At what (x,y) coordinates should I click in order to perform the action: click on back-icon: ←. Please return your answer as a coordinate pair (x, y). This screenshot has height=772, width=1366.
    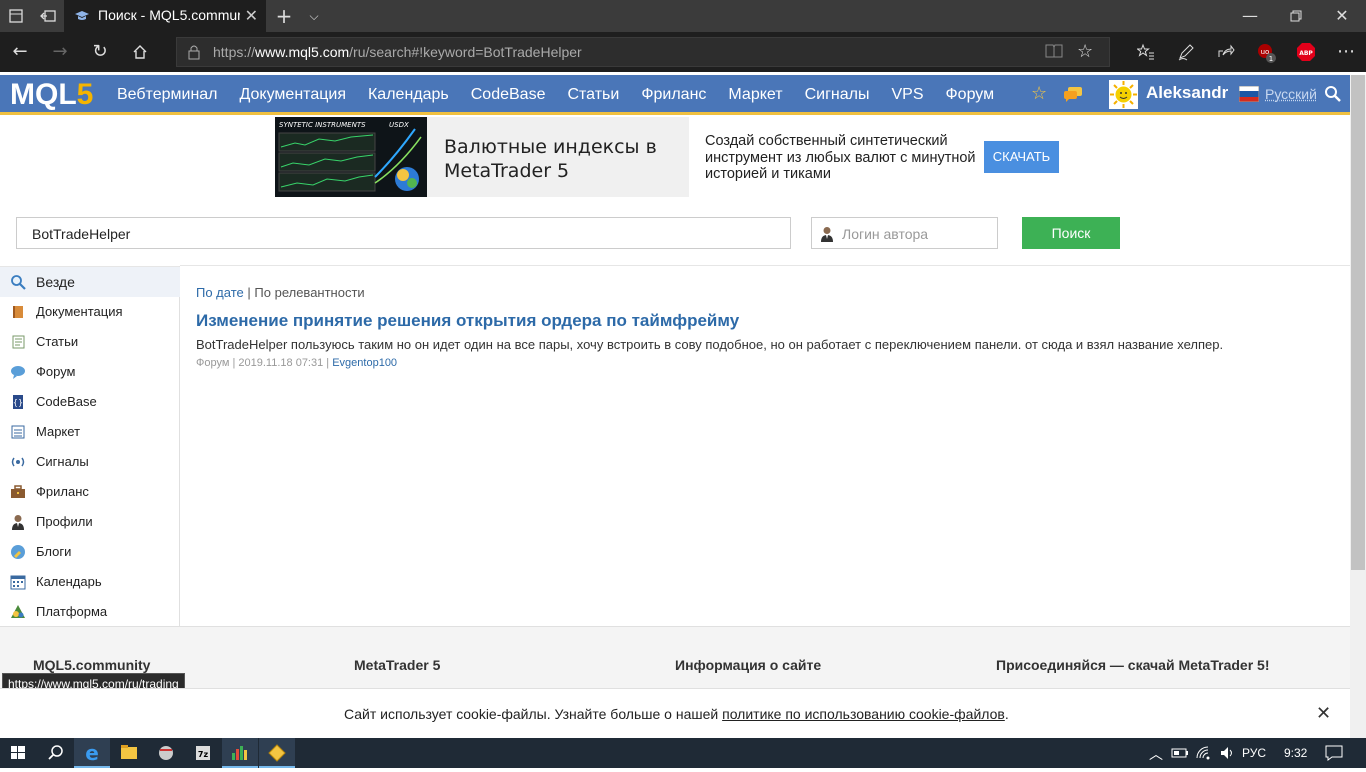
    Looking at the image, I should click on (20, 52).